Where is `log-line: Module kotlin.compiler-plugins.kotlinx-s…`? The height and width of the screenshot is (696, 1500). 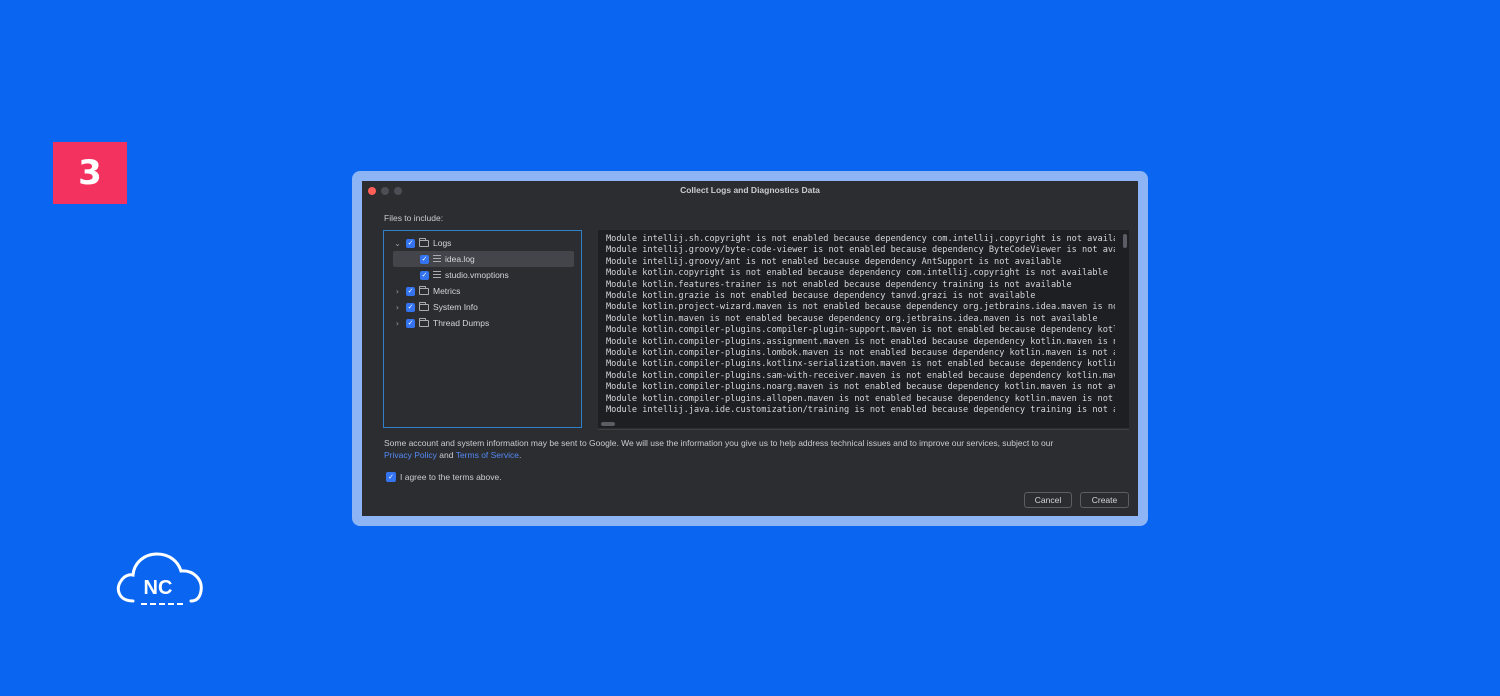
log-line: Module kotlin.compiler-plugins.kotlinx-s… is located at coordinates (860, 364).